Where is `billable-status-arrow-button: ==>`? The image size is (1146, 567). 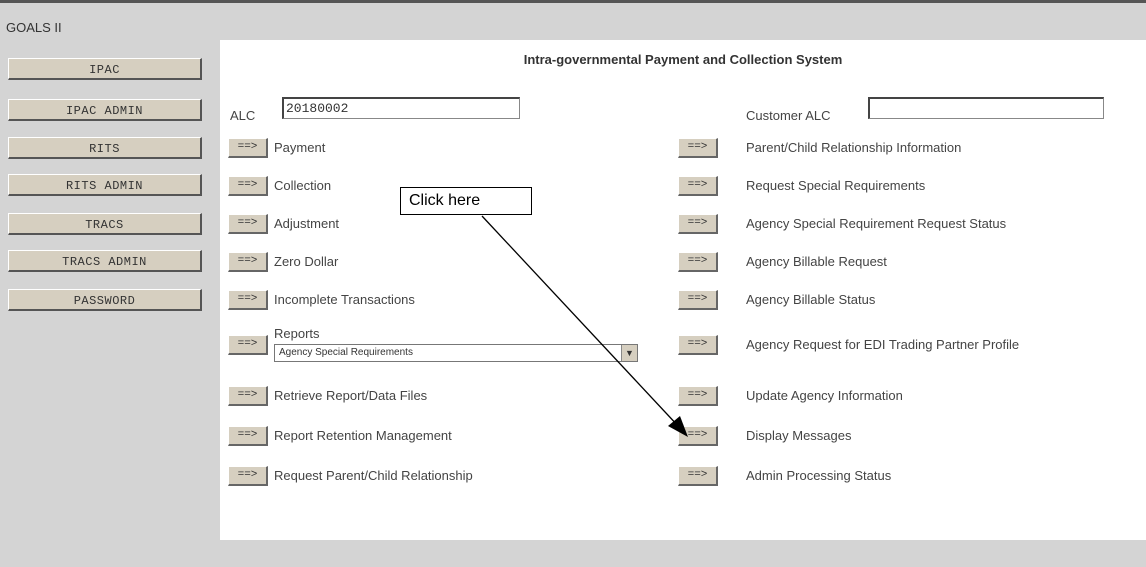 billable-status-arrow-button: ==> is located at coordinates (698, 300).